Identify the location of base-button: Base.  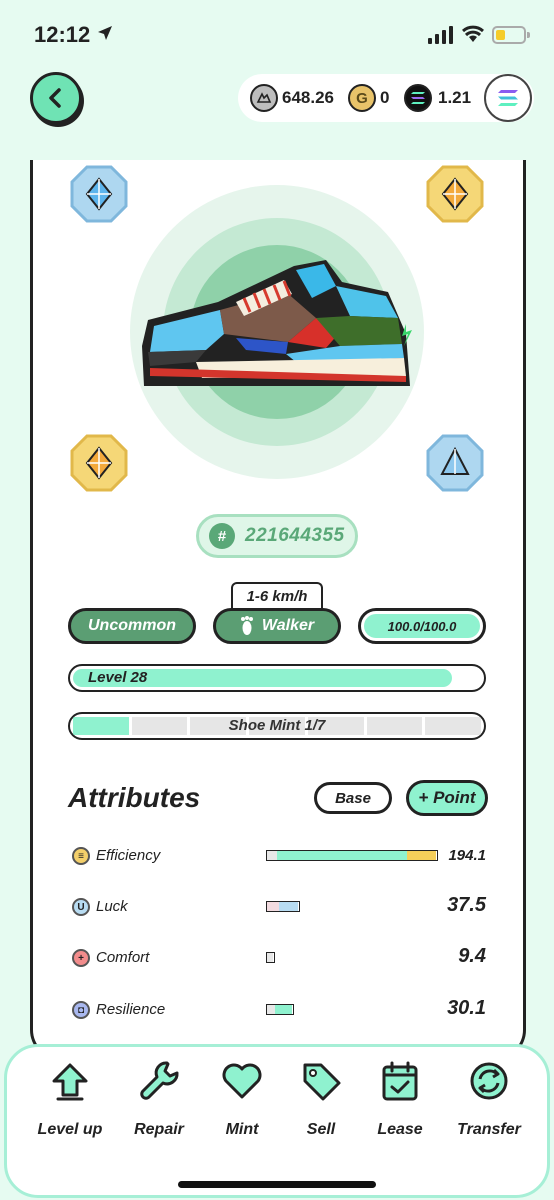
(353, 798).